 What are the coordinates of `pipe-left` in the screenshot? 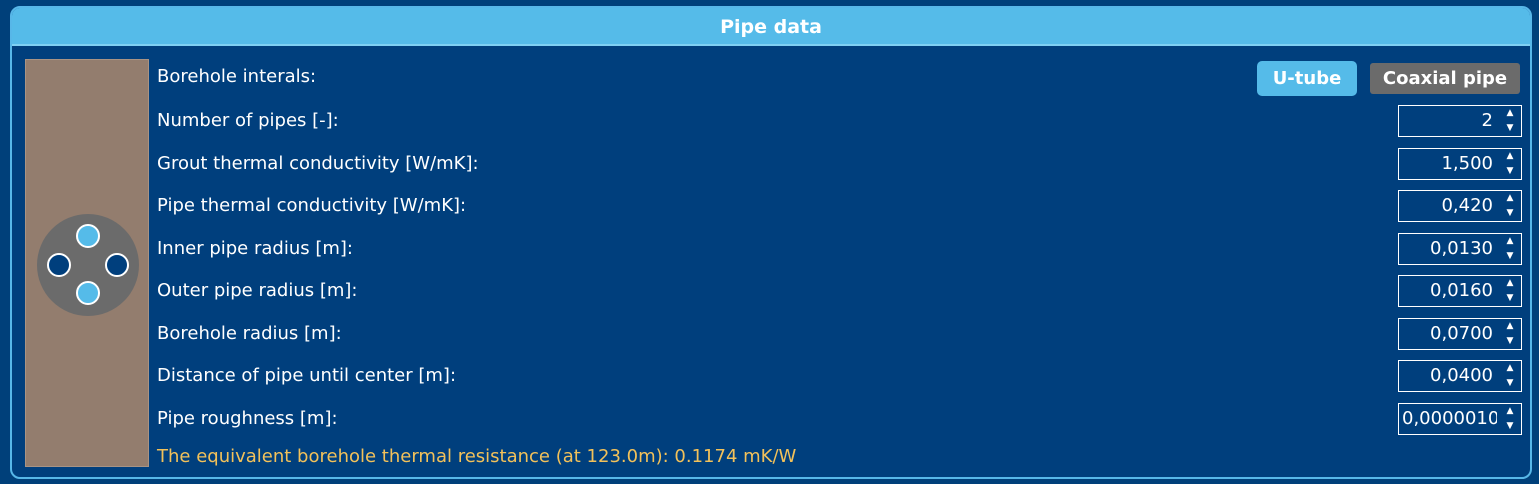 It's located at (59, 265).